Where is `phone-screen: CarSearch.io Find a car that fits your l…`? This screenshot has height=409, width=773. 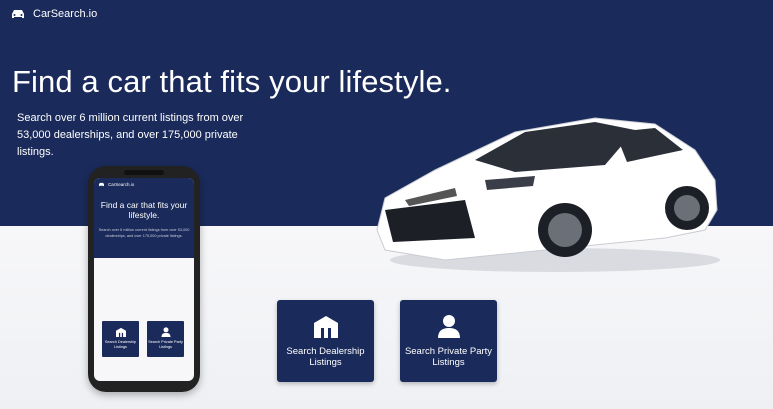
phone-screen: CarSearch.io Find a car that fits your l… is located at coordinates (144, 279).